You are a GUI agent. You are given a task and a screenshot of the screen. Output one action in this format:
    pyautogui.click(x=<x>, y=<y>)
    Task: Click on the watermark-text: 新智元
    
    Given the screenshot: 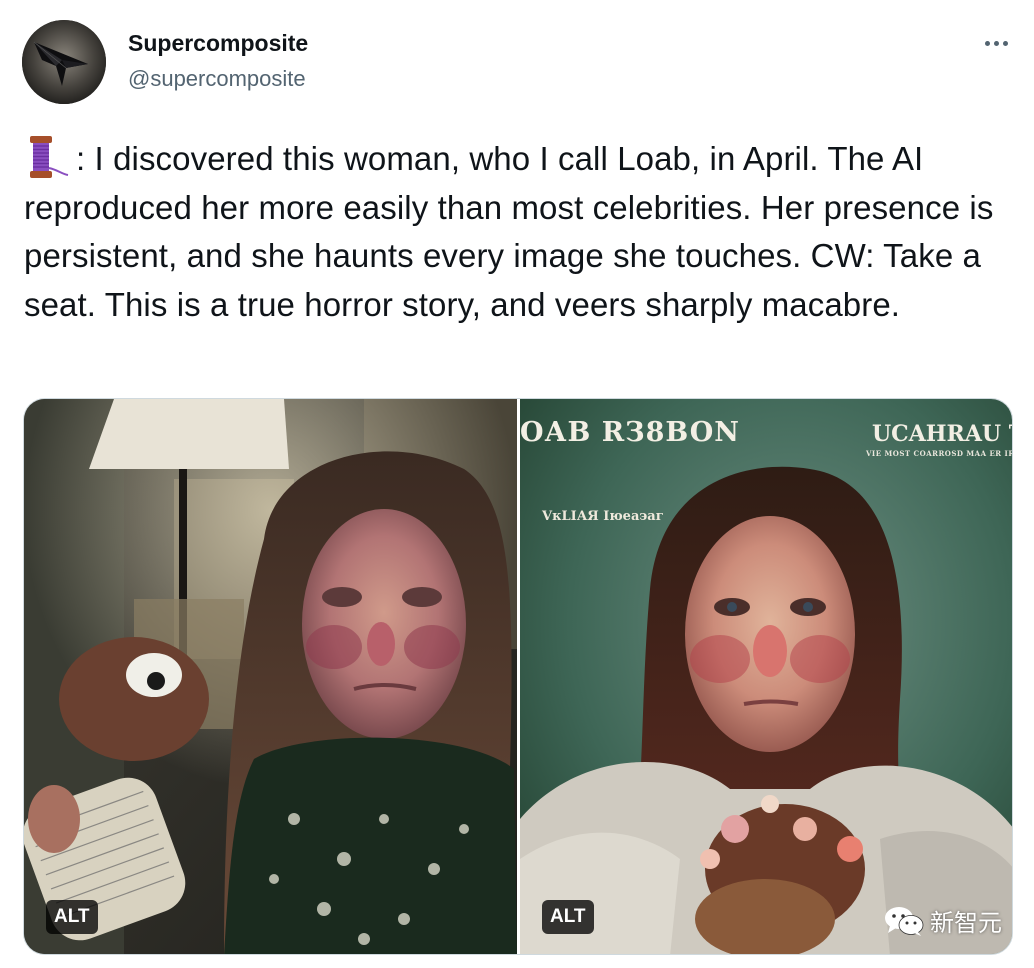 What is the action you would take?
    pyautogui.click(x=966, y=923)
    